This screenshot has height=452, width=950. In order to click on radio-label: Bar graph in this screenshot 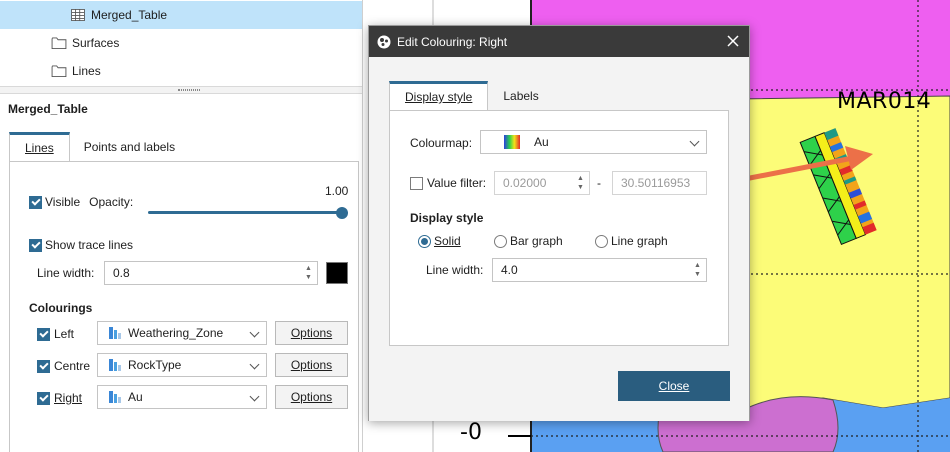, I will do `click(536, 241)`.